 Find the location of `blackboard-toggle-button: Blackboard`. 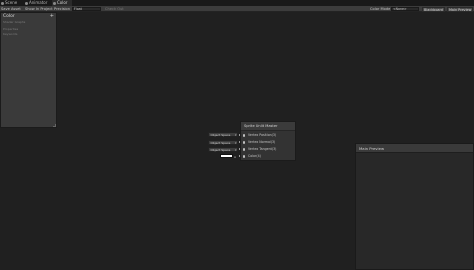

blackboard-toggle-button: Blackboard is located at coordinates (433, 9).